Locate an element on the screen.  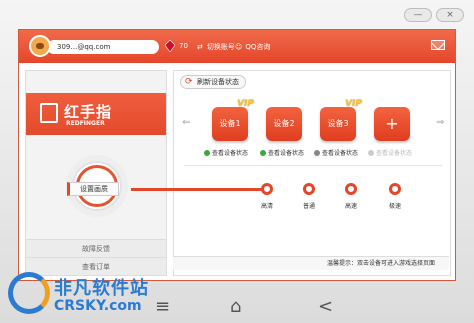
device-label: 设备3 is located at coordinates (338, 123).